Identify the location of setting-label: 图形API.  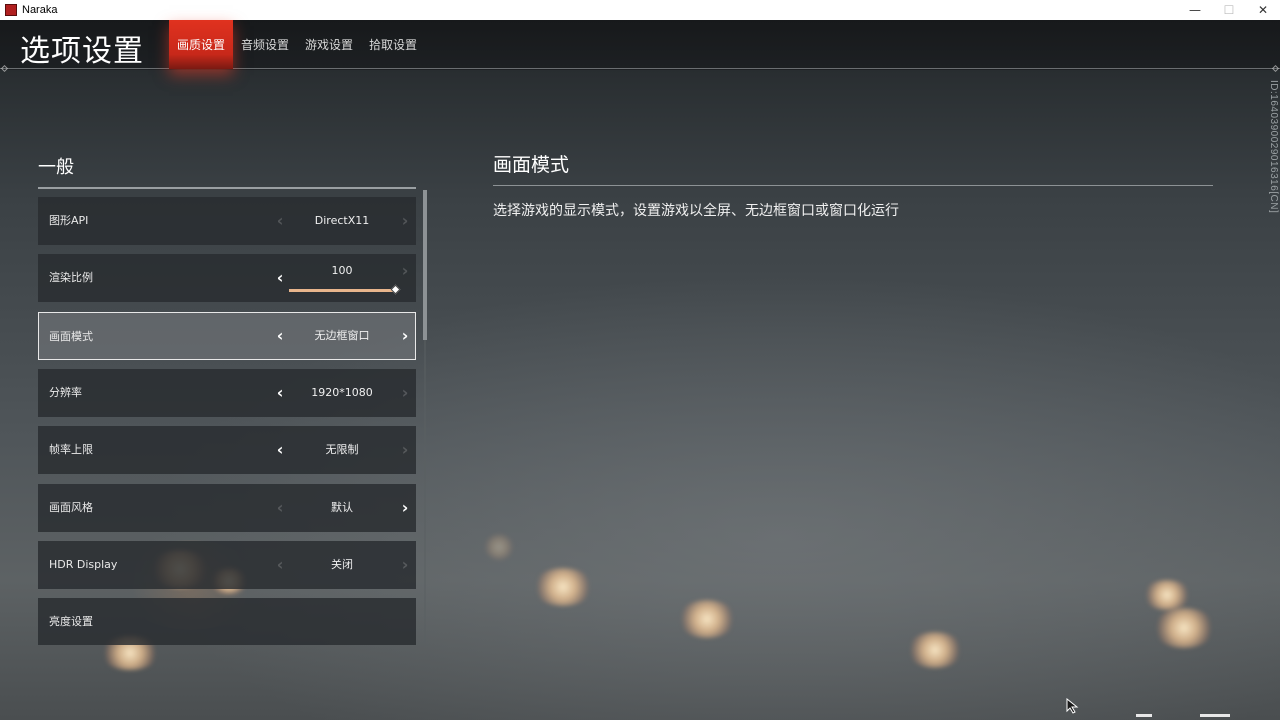
(69, 220).